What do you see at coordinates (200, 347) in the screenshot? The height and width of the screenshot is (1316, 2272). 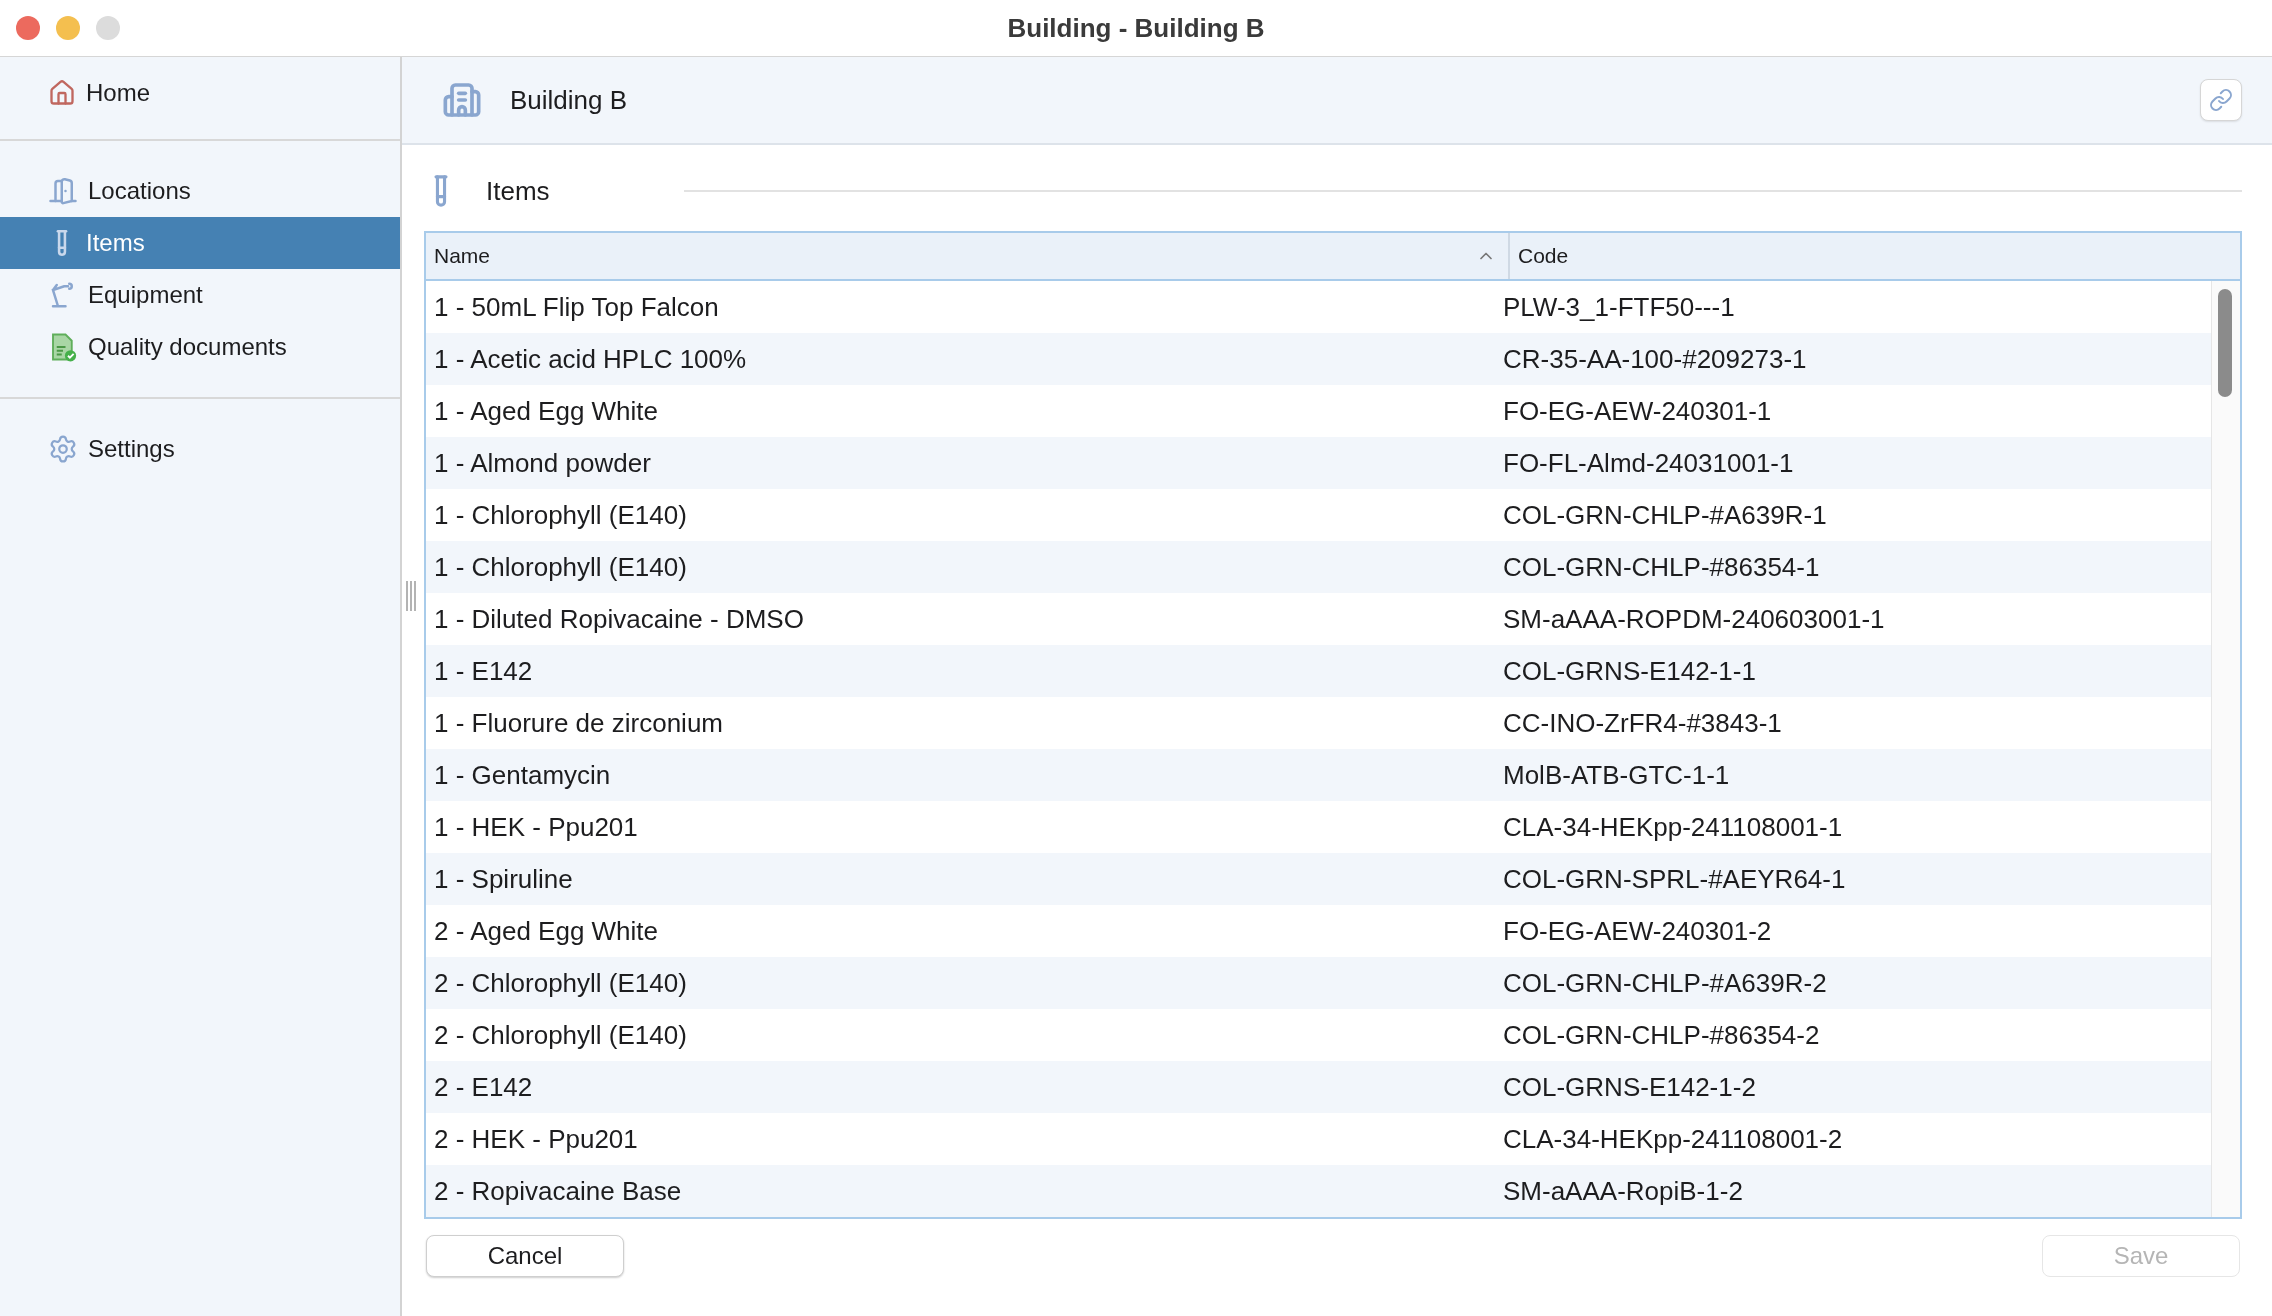 I see `sidebar-item: Quality documents` at bounding box center [200, 347].